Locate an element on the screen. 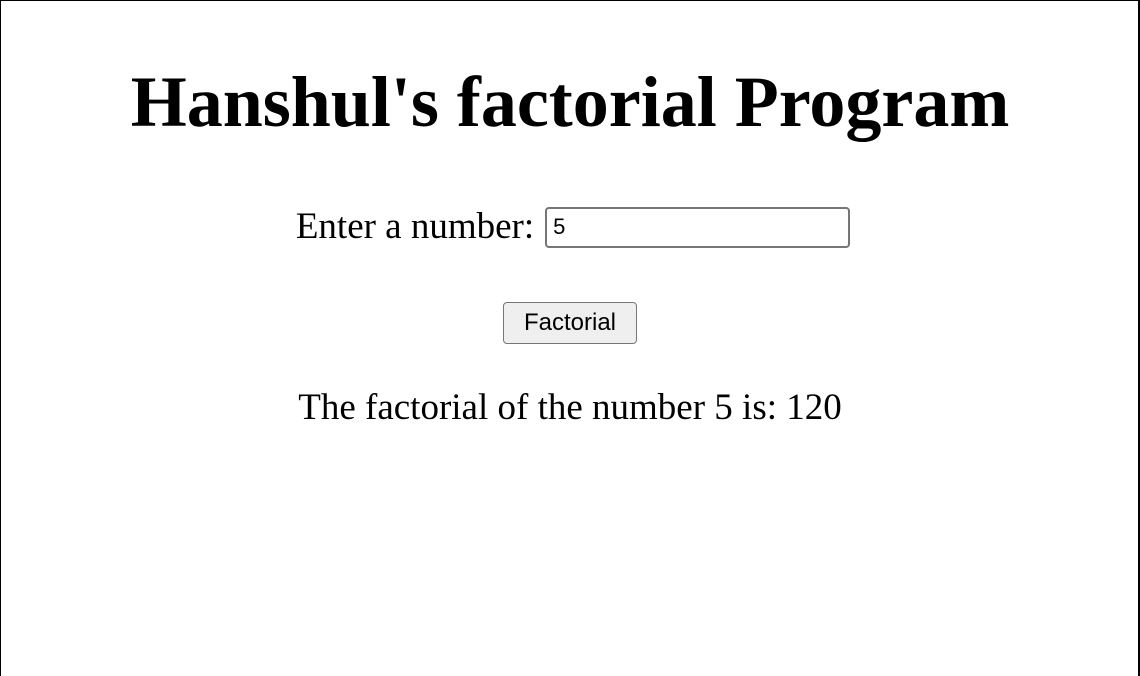 The width and height of the screenshot is (1140, 676). number-input is located at coordinates (698, 227).